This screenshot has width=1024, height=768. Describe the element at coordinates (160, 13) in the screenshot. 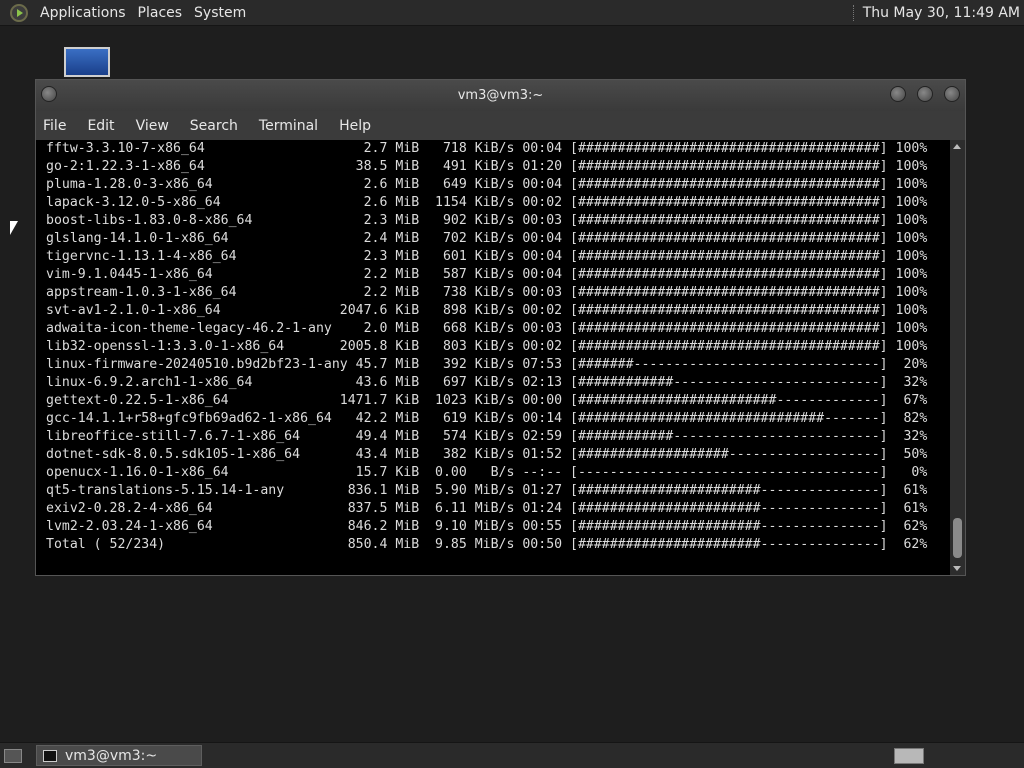

I see `places-menu: Places` at that location.